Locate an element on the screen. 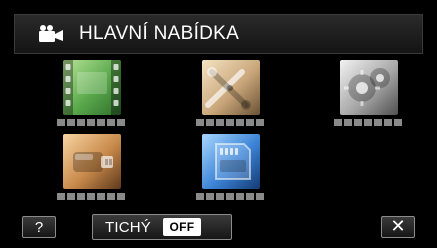 This screenshot has width=437, height=248. scissors-icon is located at coordinates (231, 87).